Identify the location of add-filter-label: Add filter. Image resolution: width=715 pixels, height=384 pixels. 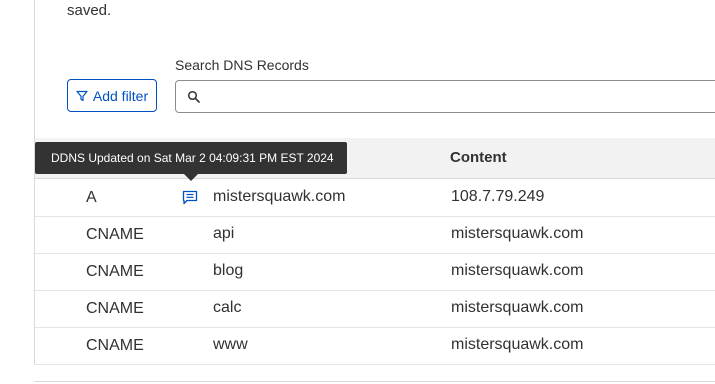
(120, 95).